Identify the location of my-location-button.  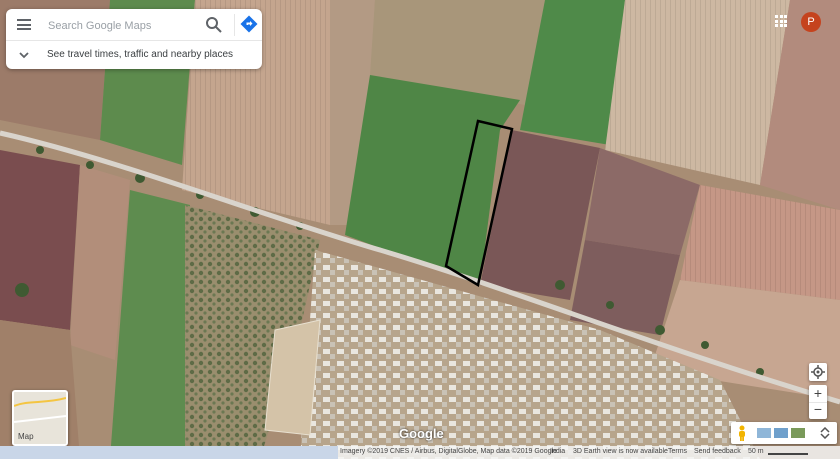
(818, 372).